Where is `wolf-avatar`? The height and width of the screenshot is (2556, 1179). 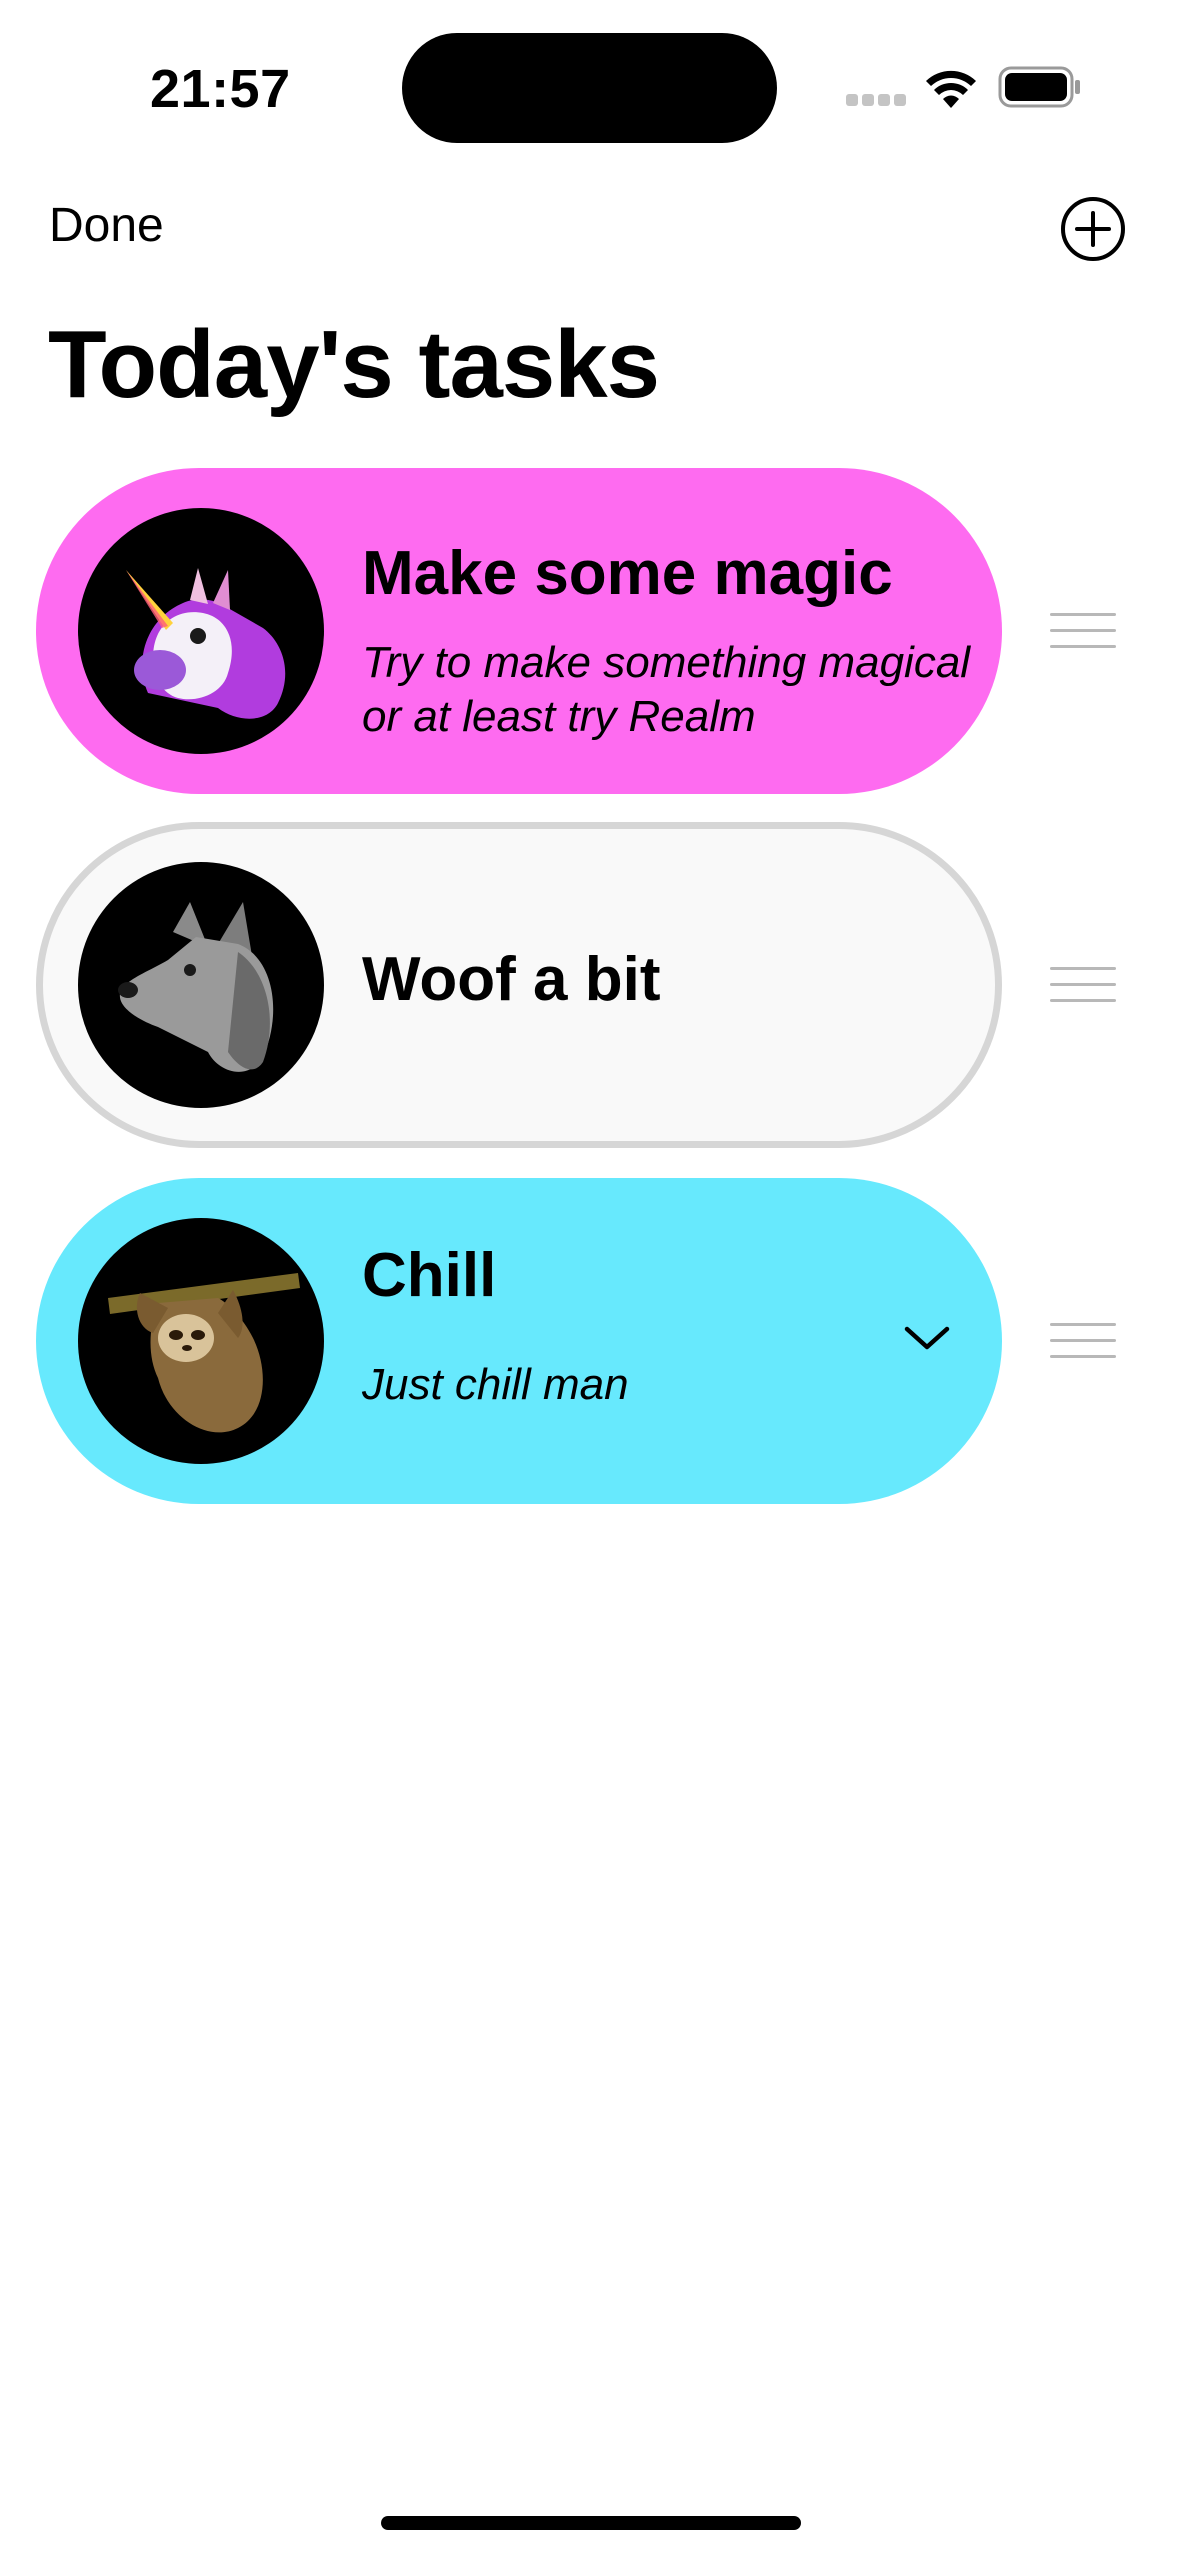 wolf-avatar is located at coordinates (201, 985).